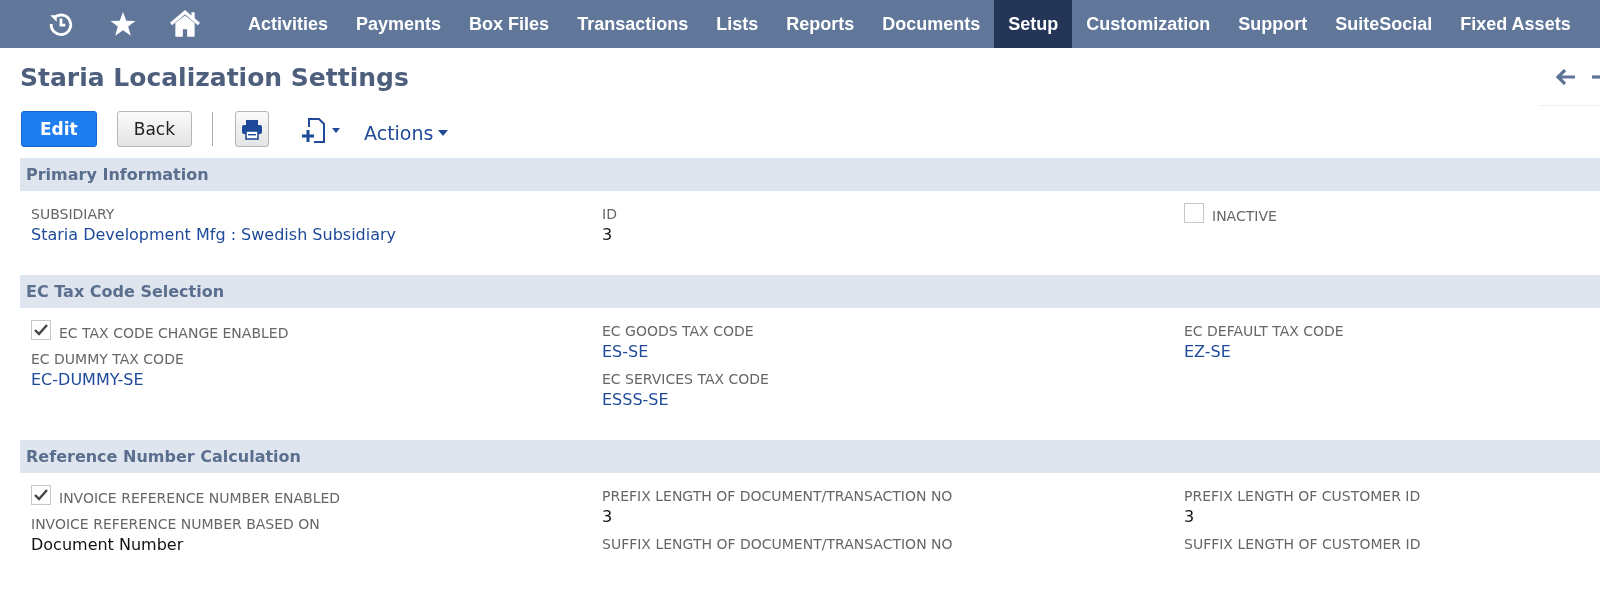  Describe the element at coordinates (737, 24) in the screenshot. I see `nav-tab: Lists` at that location.